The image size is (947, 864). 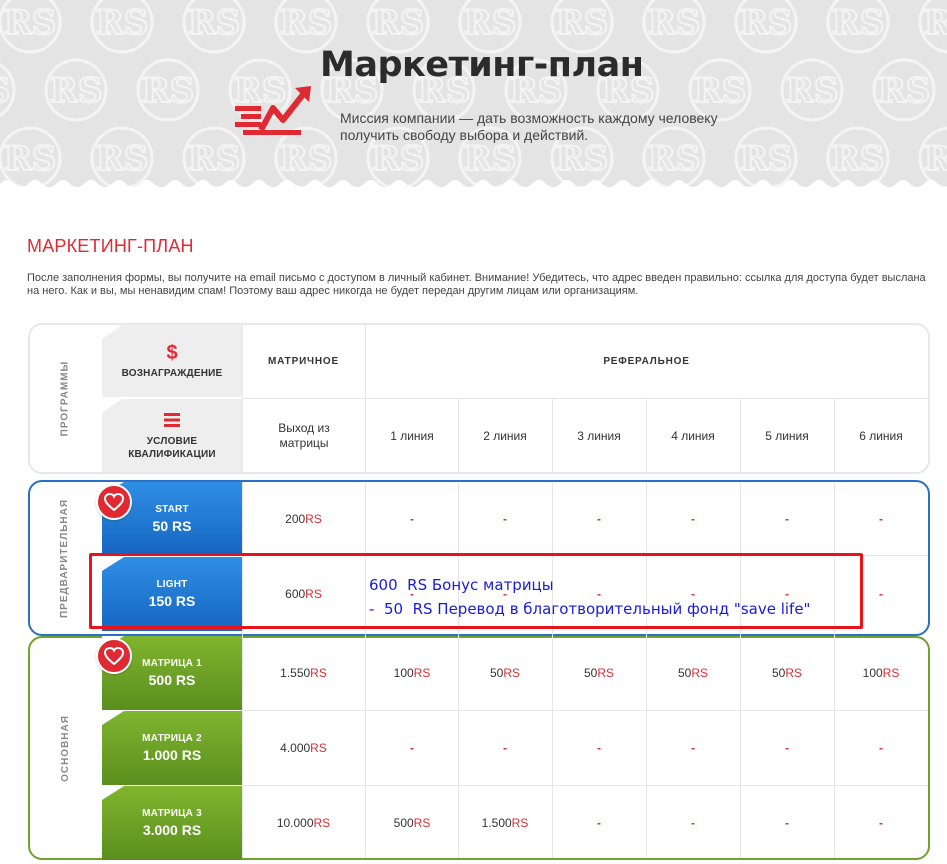 I want to click on growth-arrow-icon, so click(x=273, y=110).